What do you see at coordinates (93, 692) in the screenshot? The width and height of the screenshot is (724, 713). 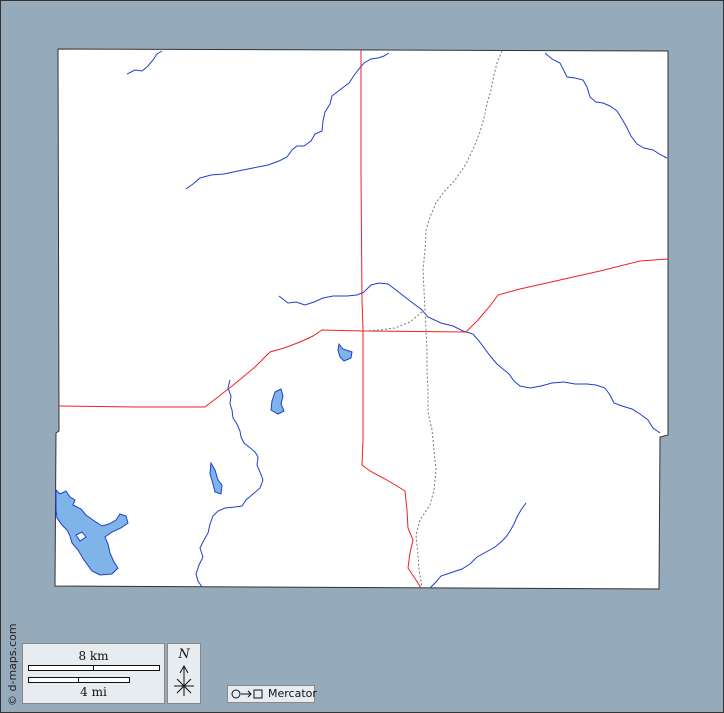 I see `scale-mi-label: 4 mi` at bounding box center [93, 692].